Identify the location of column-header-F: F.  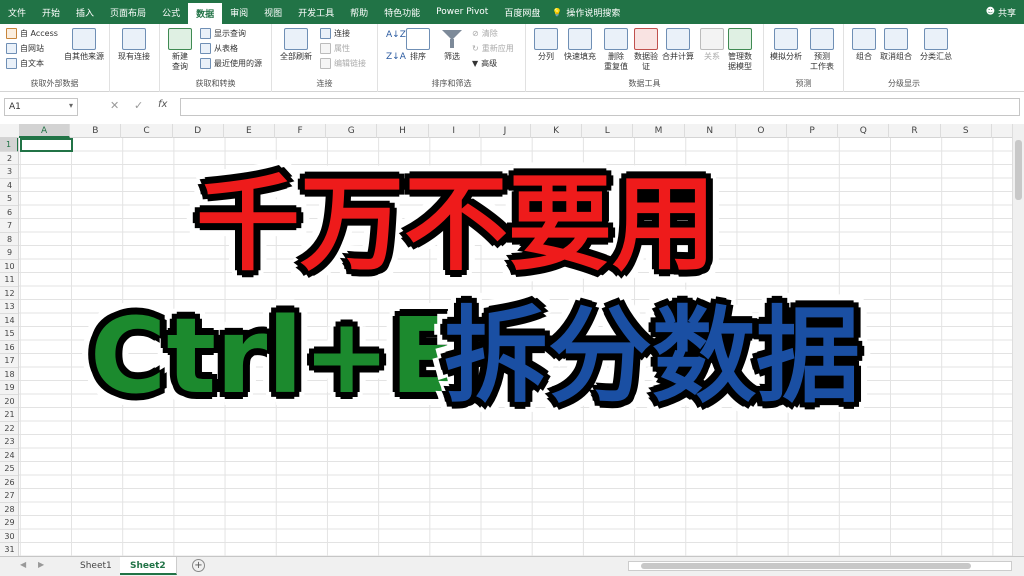
(301, 131).